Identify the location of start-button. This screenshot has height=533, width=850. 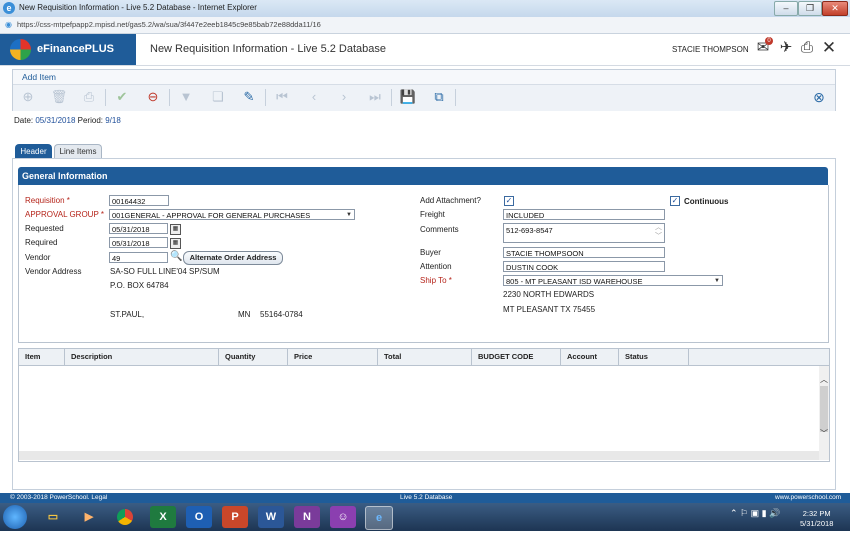
(15, 517).